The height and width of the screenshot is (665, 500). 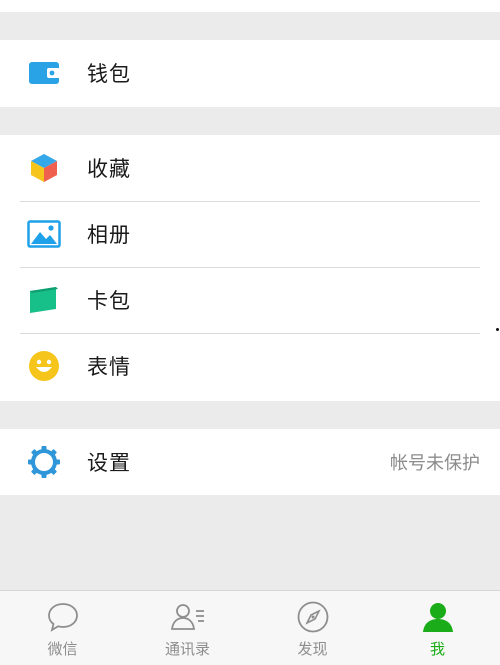 I want to click on album-label: 相册, so click(x=109, y=235).